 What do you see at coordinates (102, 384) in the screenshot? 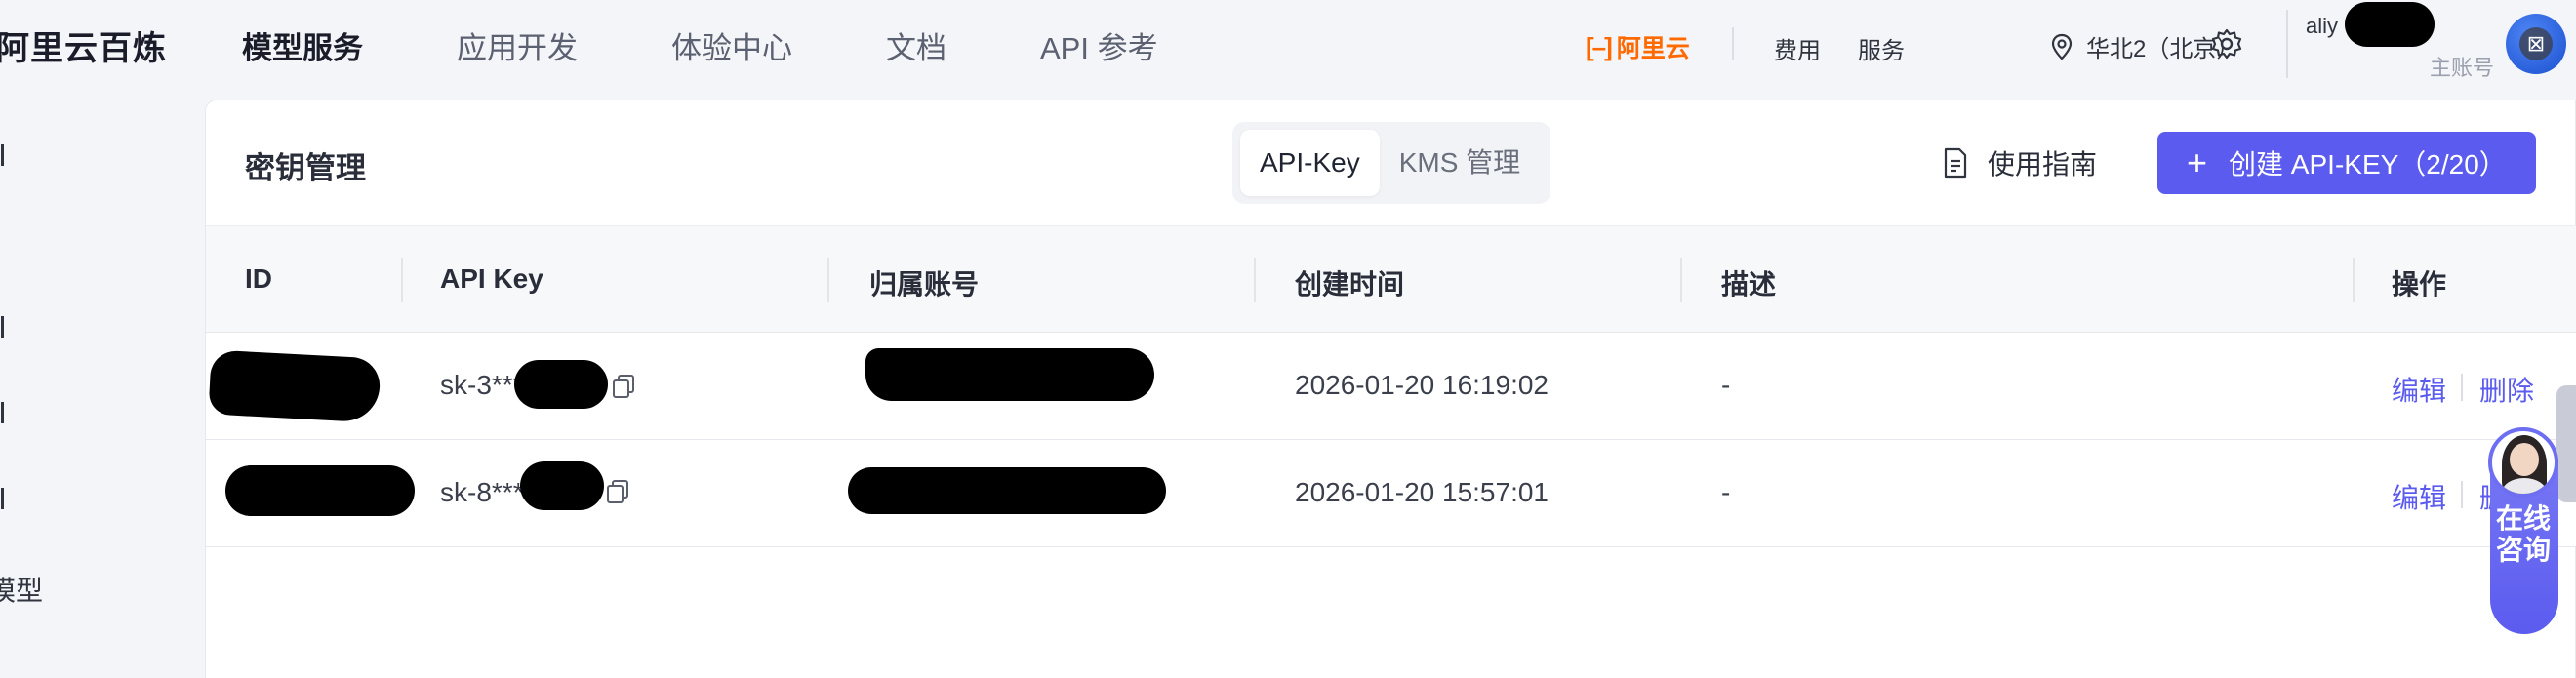
I see `sidebar: 模型` at bounding box center [102, 384].